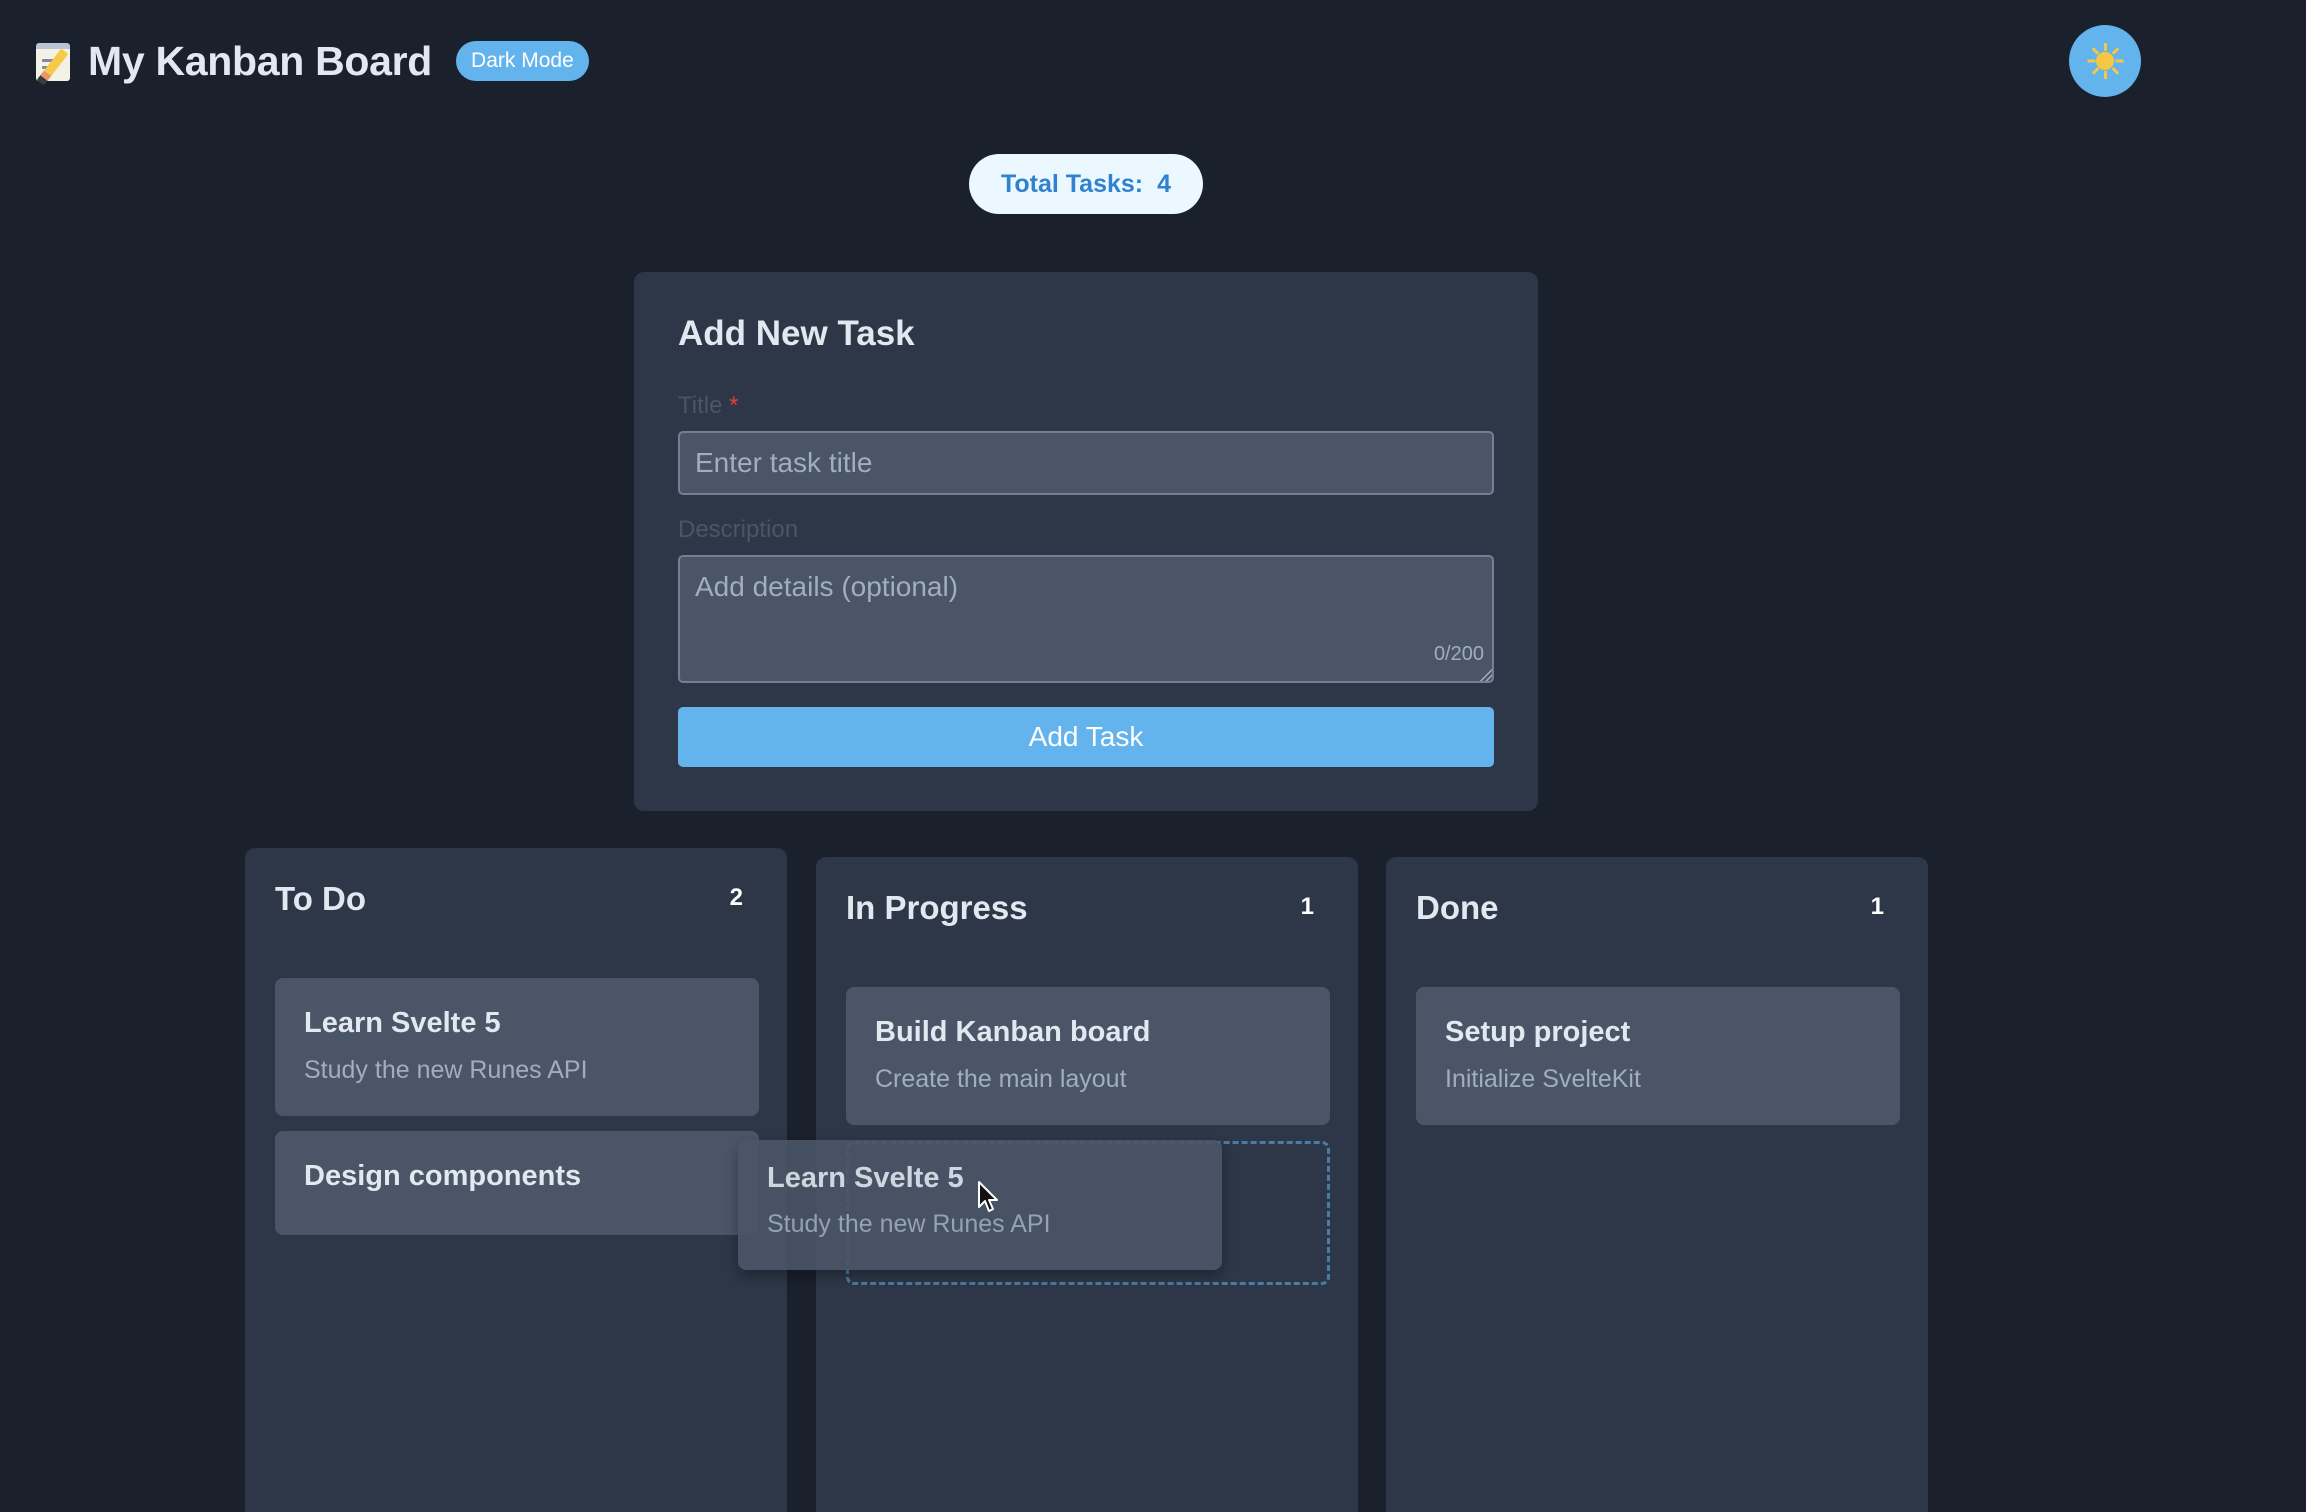 This screenshot has width=2306, height=1512. I want to click on task-description-input, so click(1086, 619).